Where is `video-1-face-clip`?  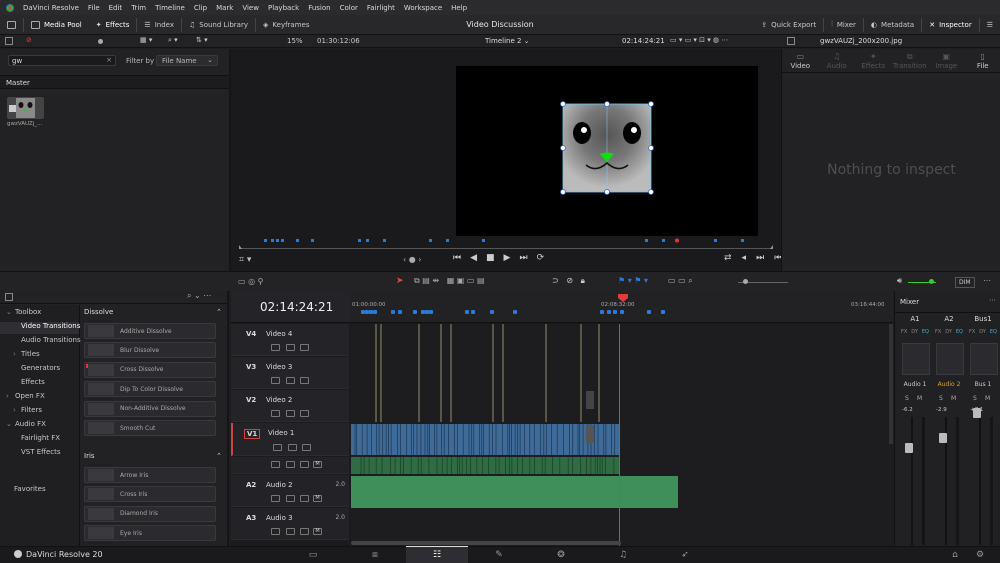
video-1-face-clip is located at coordinates (590, 434).